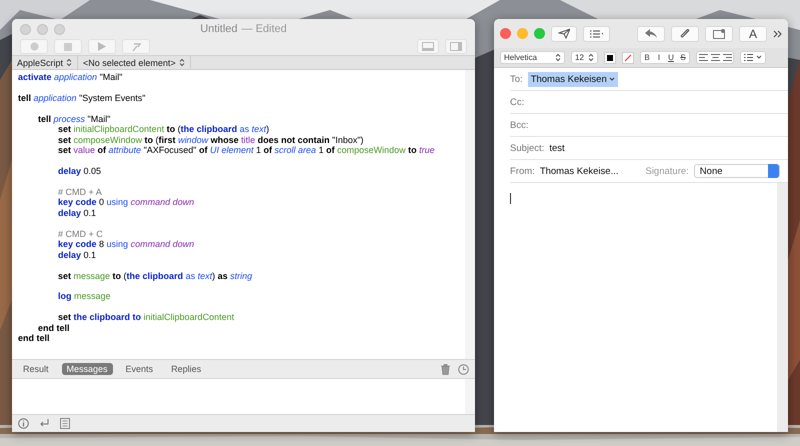 This screenshot has height=446, width=800. I want to click on panel-tab: Result, so click(36, 369).